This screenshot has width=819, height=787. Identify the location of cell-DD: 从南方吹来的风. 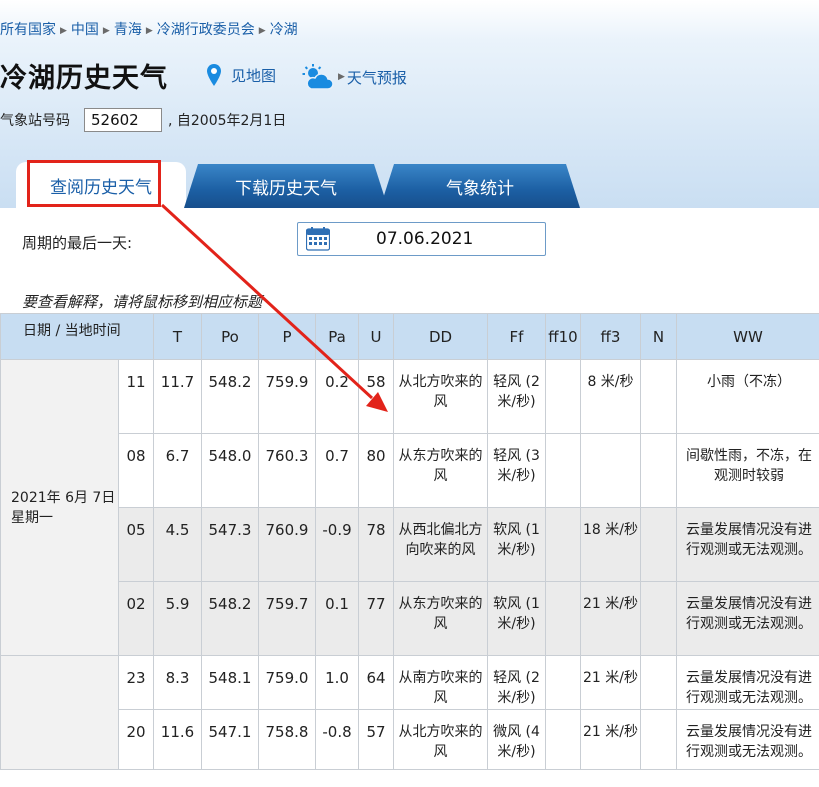
(440, 682).